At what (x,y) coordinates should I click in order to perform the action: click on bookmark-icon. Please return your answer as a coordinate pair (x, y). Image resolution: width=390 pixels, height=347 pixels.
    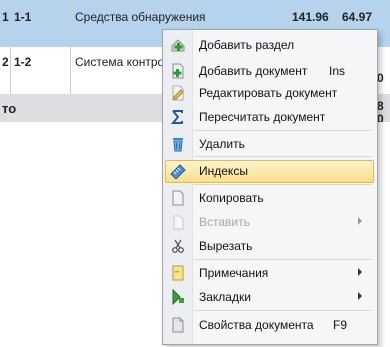
    Looking at the image, I should click on (178, 297).